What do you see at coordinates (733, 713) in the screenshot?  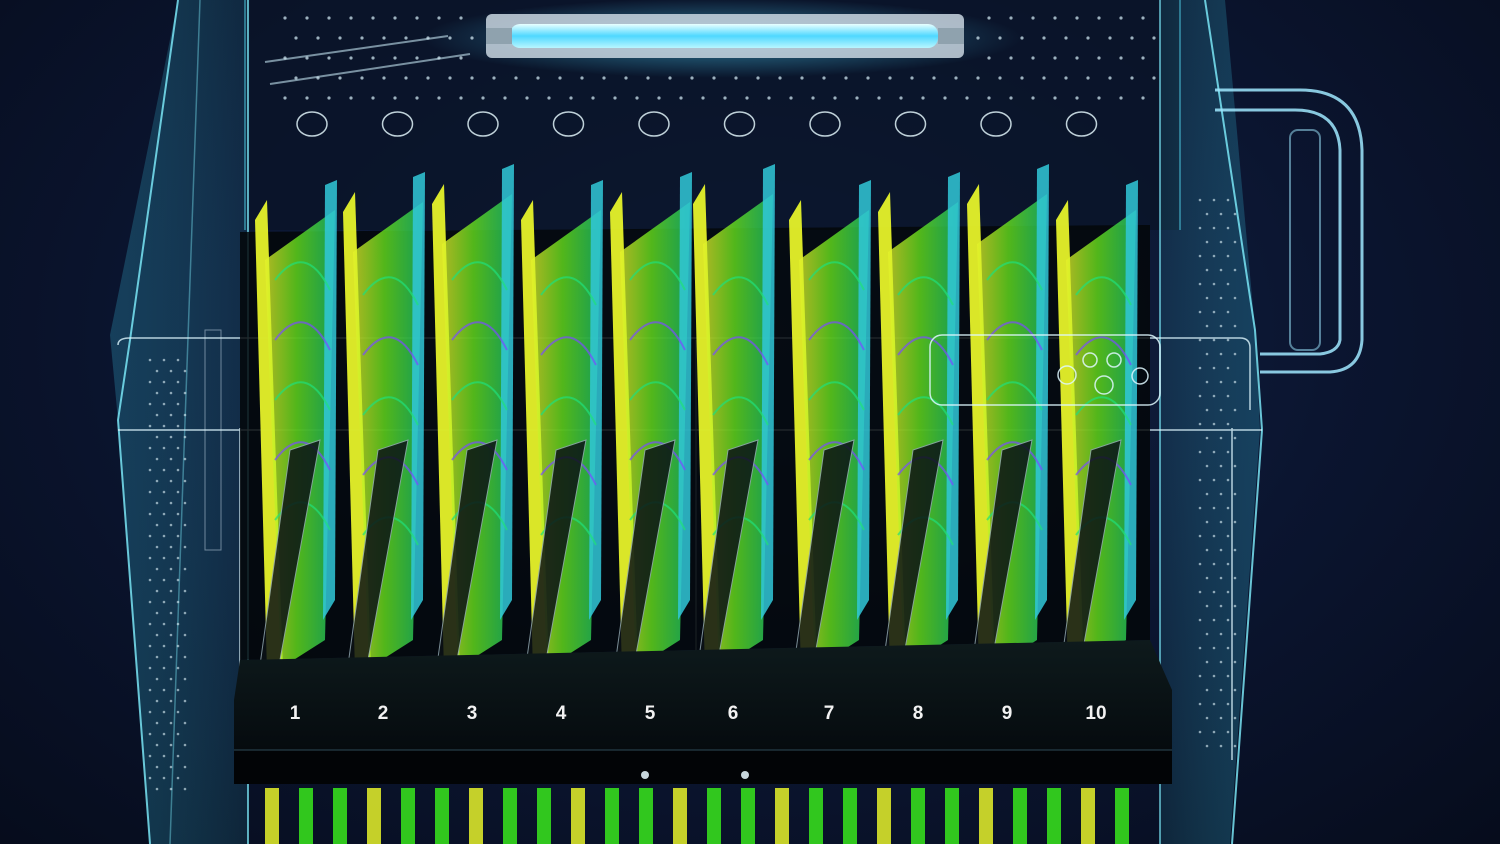 I see `slot-number-6: 6` at bounding box center [733, 713].